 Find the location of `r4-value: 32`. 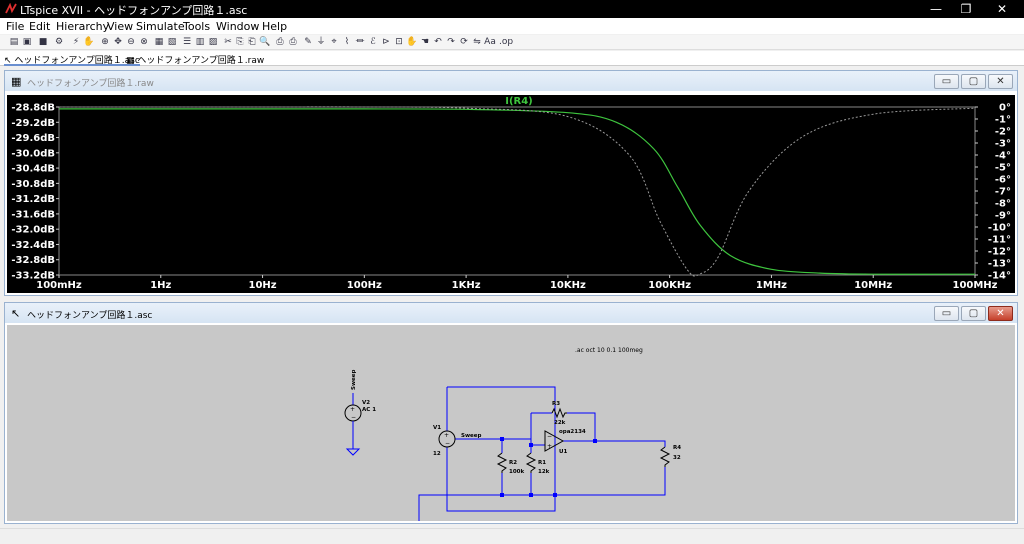

r4-value: 32 is located at coordinates (677, 458).